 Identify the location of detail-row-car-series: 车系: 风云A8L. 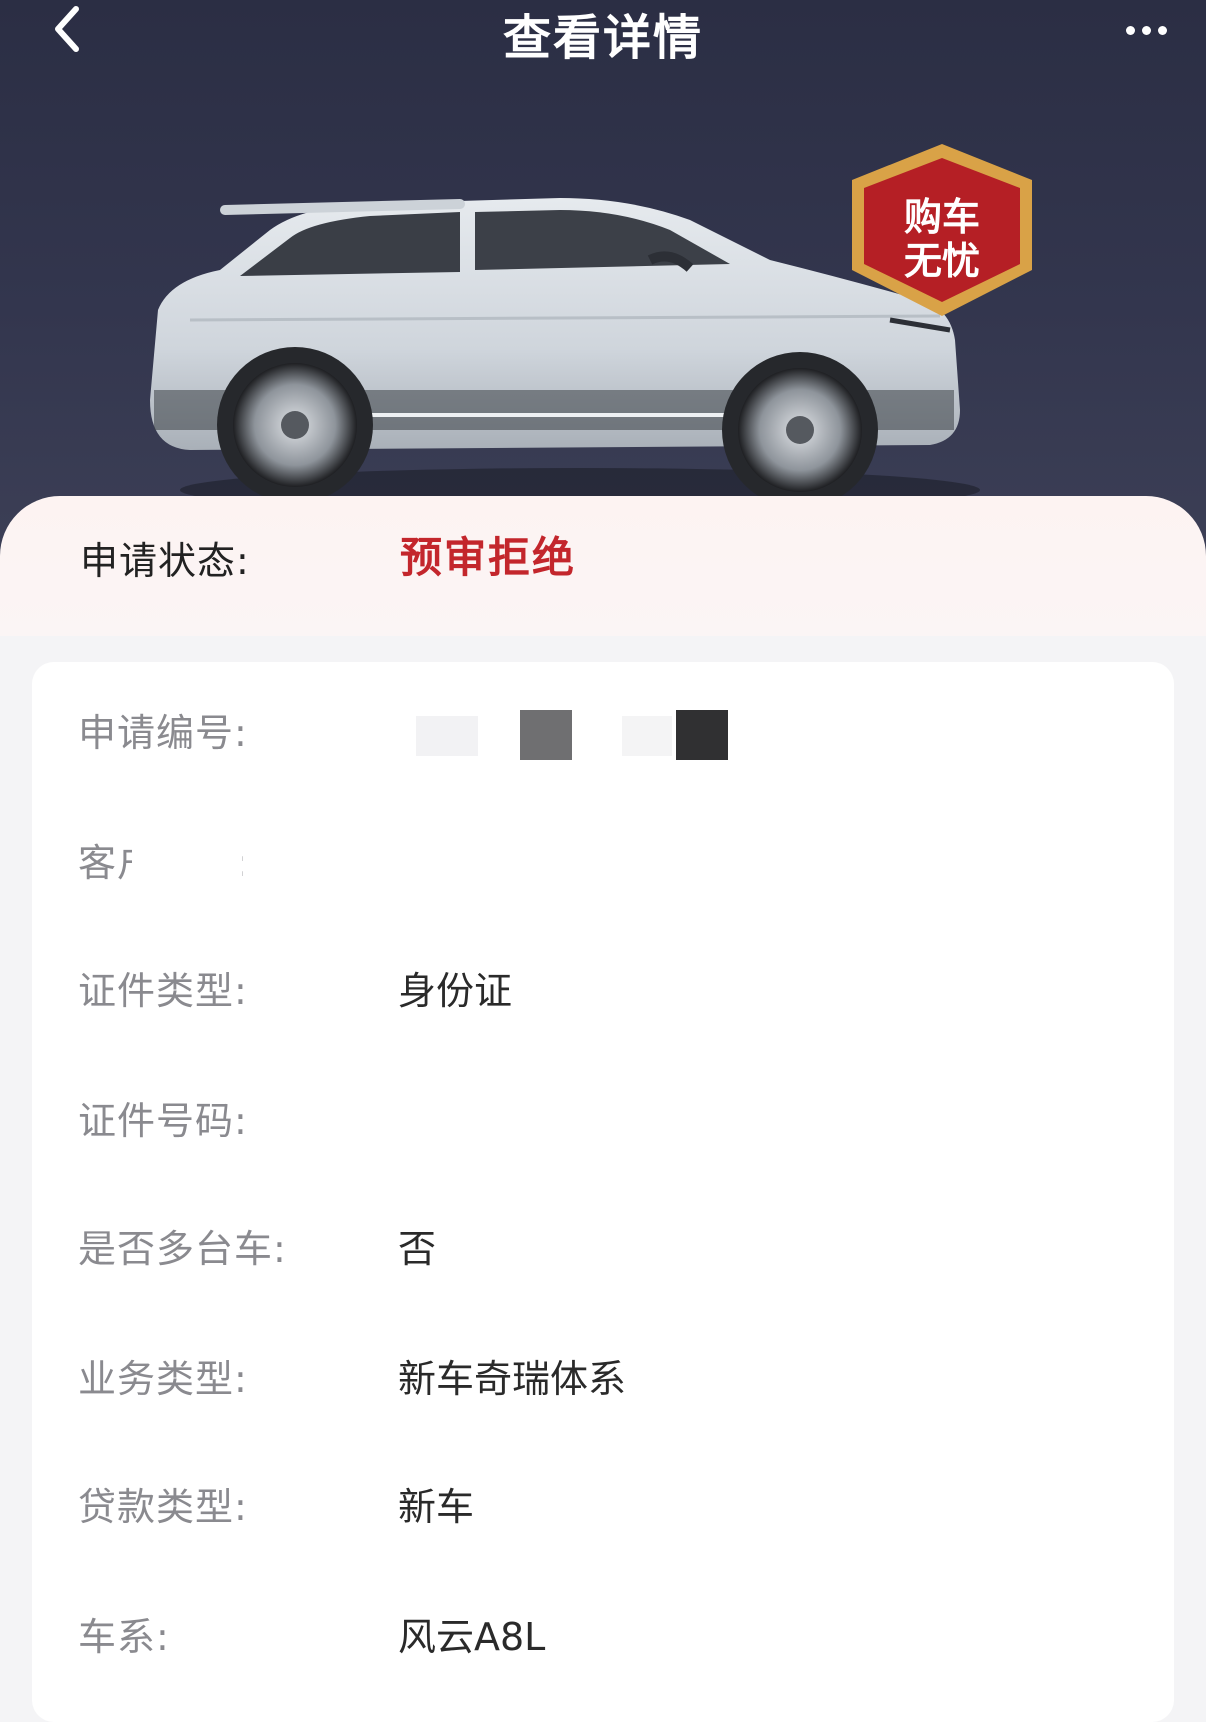
(603, 1641).